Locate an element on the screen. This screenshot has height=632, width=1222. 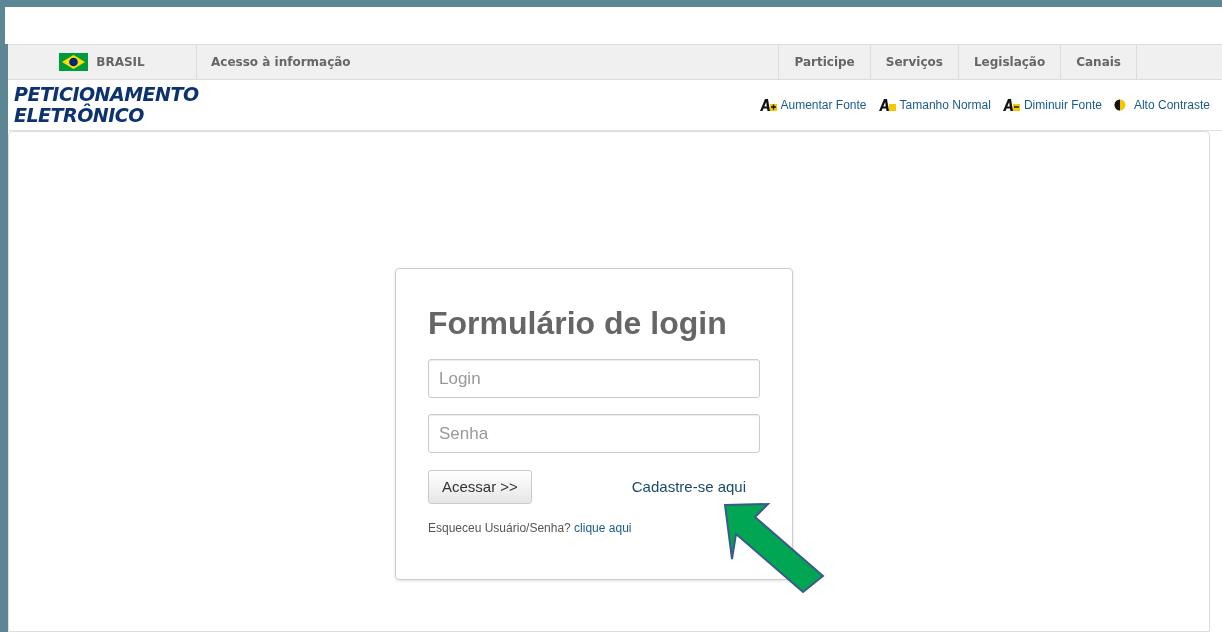
country-link: BRASIL is located at coordinates (120, 62).